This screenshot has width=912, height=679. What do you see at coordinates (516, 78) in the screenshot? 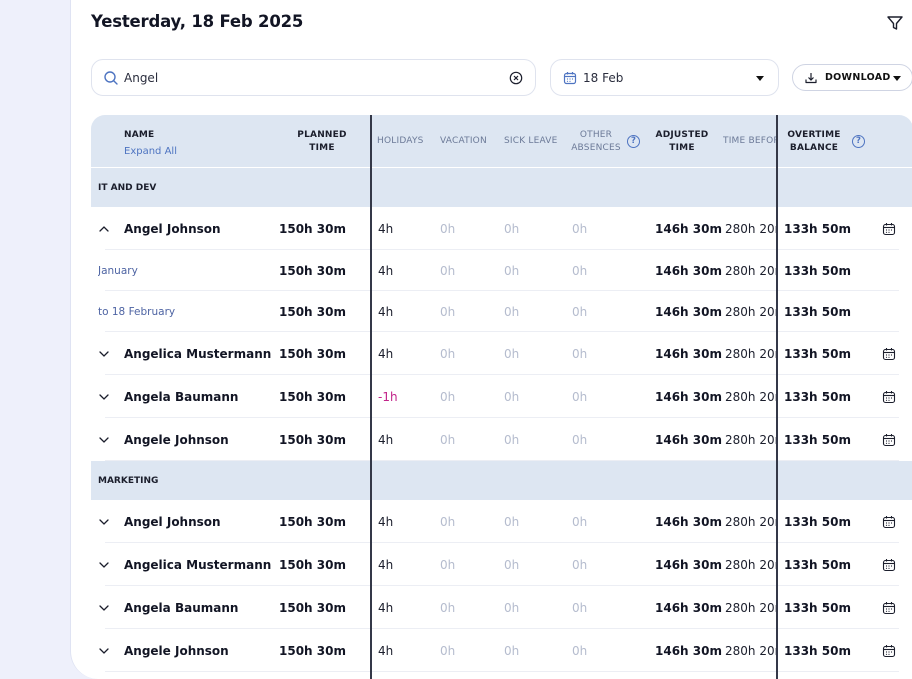
I see `clear-icon` at bounding box center [516, 78].